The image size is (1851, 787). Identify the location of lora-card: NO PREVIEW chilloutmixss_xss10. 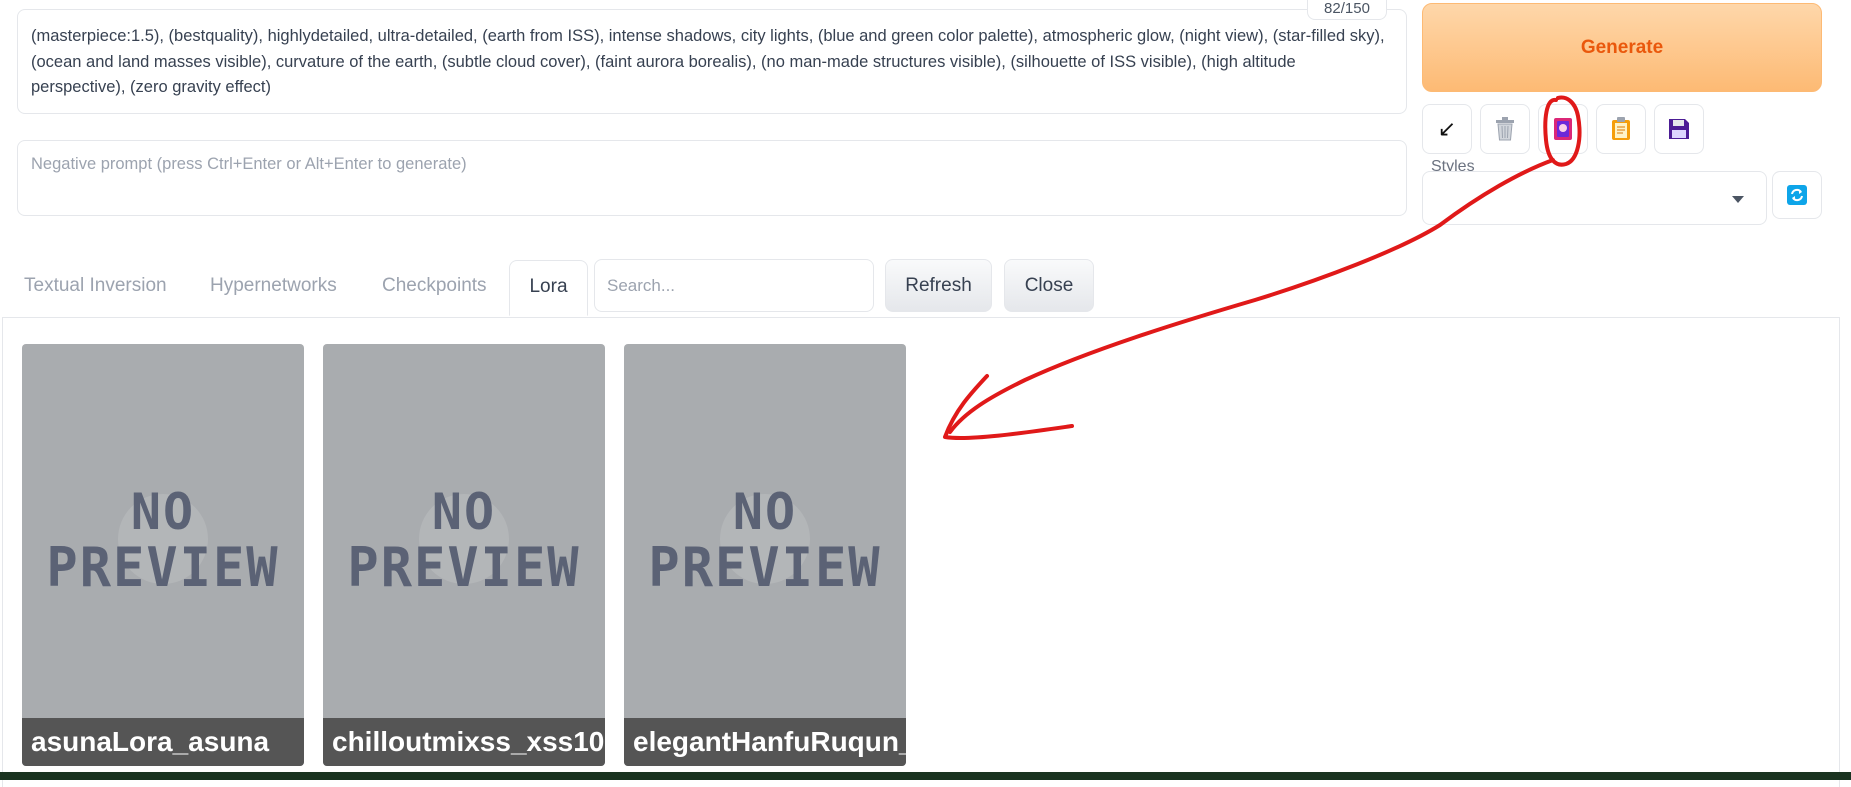
(464, 555).